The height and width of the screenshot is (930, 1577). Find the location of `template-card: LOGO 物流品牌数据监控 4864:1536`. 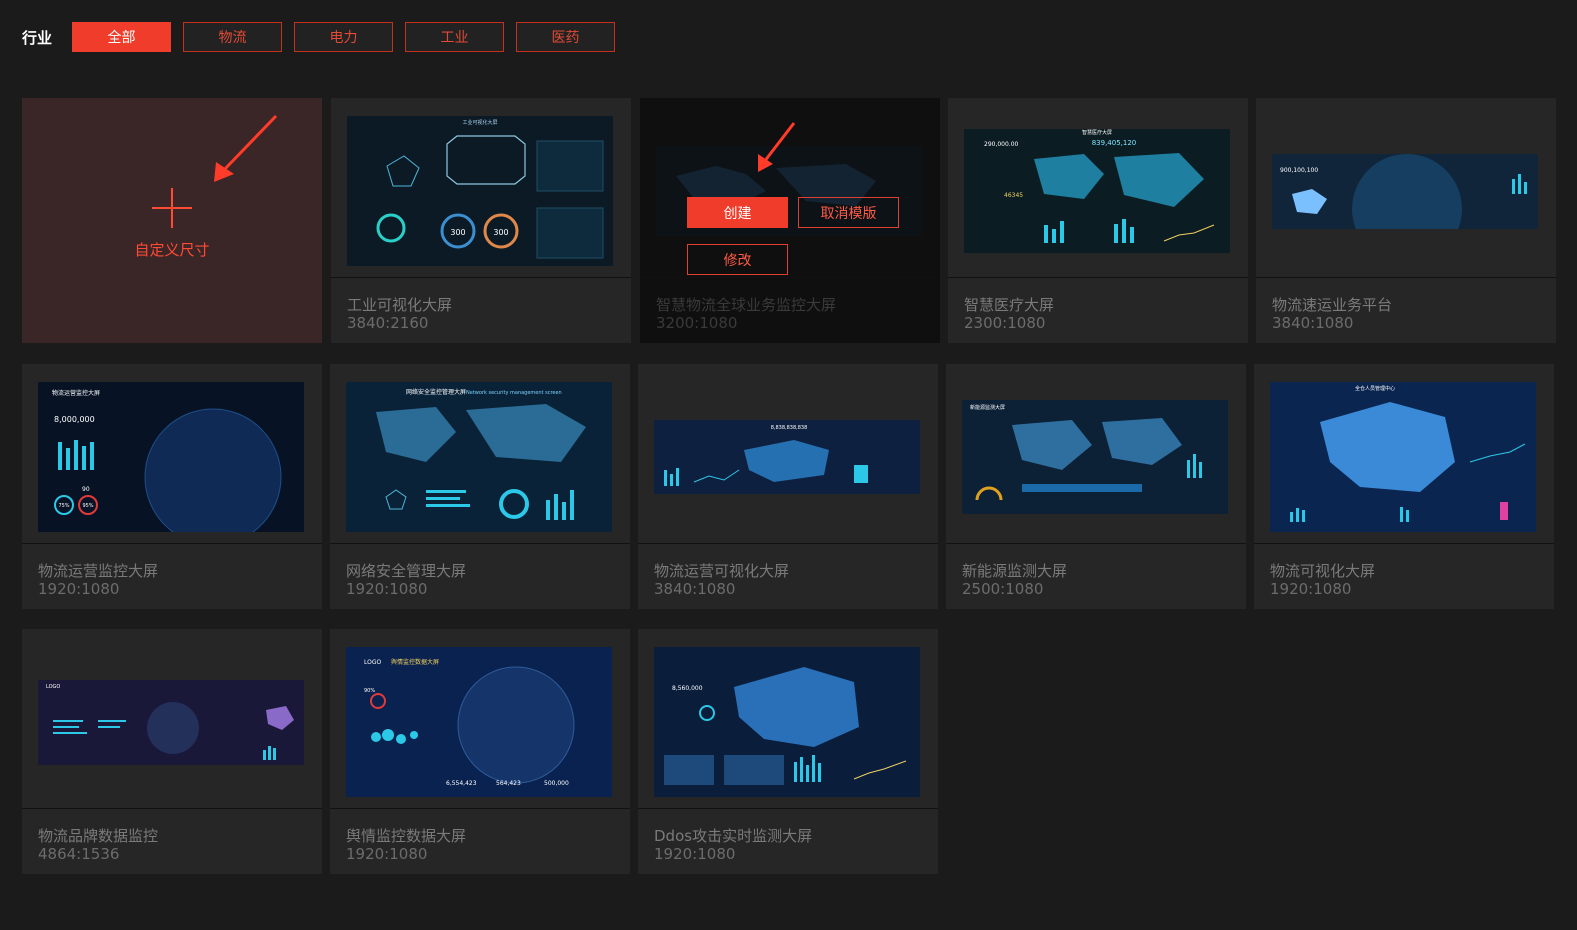

template-card: LOGO 物流品牌数据监控 4864:1536 is located at coordinates (172, 751).